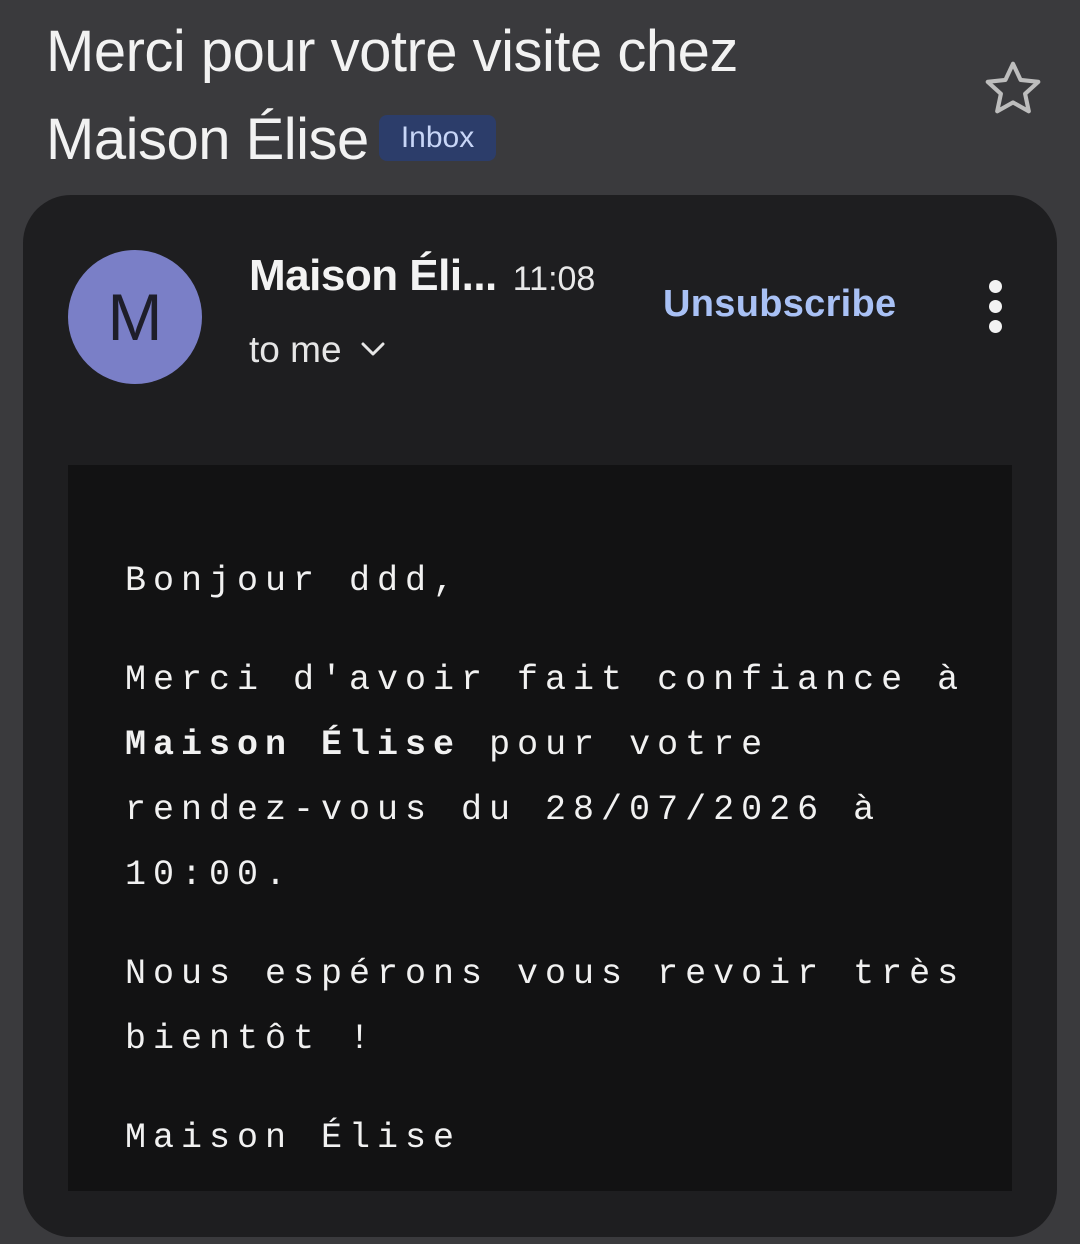 This screenshot has width=1080, height=1244. Describe the element at coordinates (207, 139) in the screenshot. I see `subject-line-2: Maison Élise` at that location.